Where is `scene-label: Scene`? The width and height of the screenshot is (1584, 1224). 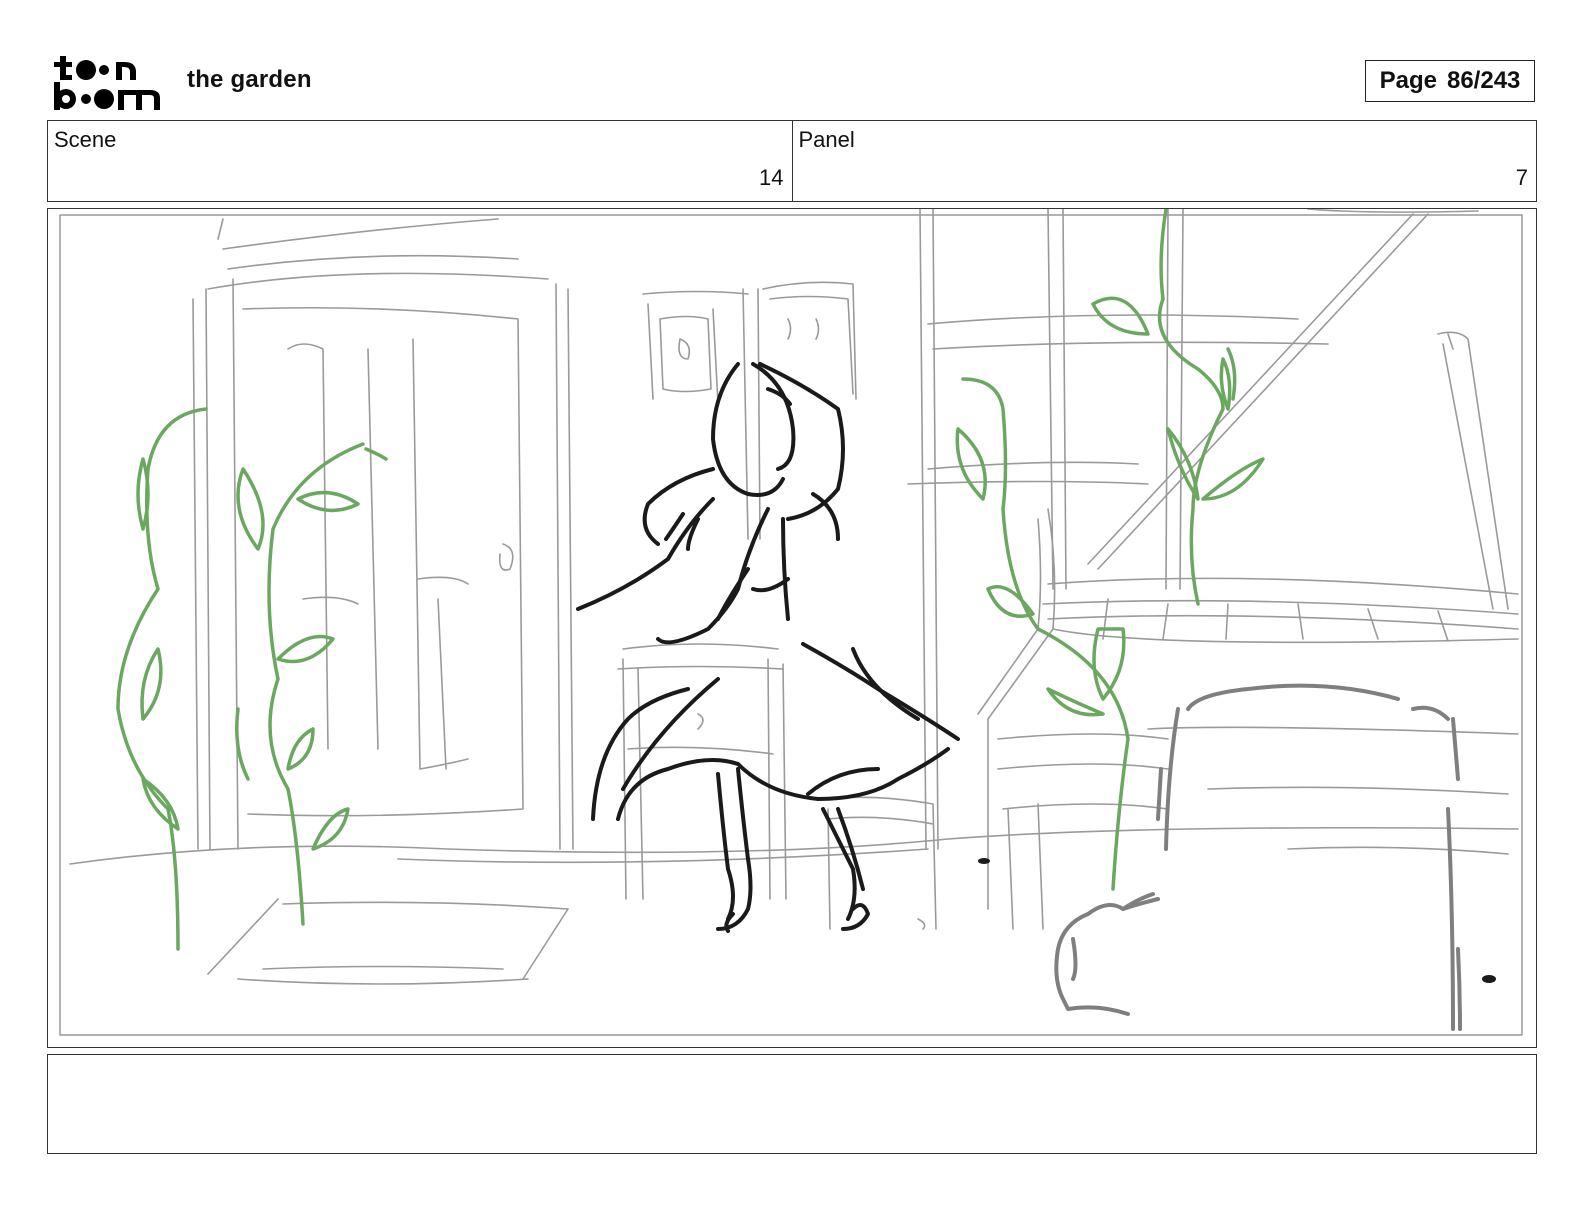
scene-label: Scene is located at coordinates (85, 139).